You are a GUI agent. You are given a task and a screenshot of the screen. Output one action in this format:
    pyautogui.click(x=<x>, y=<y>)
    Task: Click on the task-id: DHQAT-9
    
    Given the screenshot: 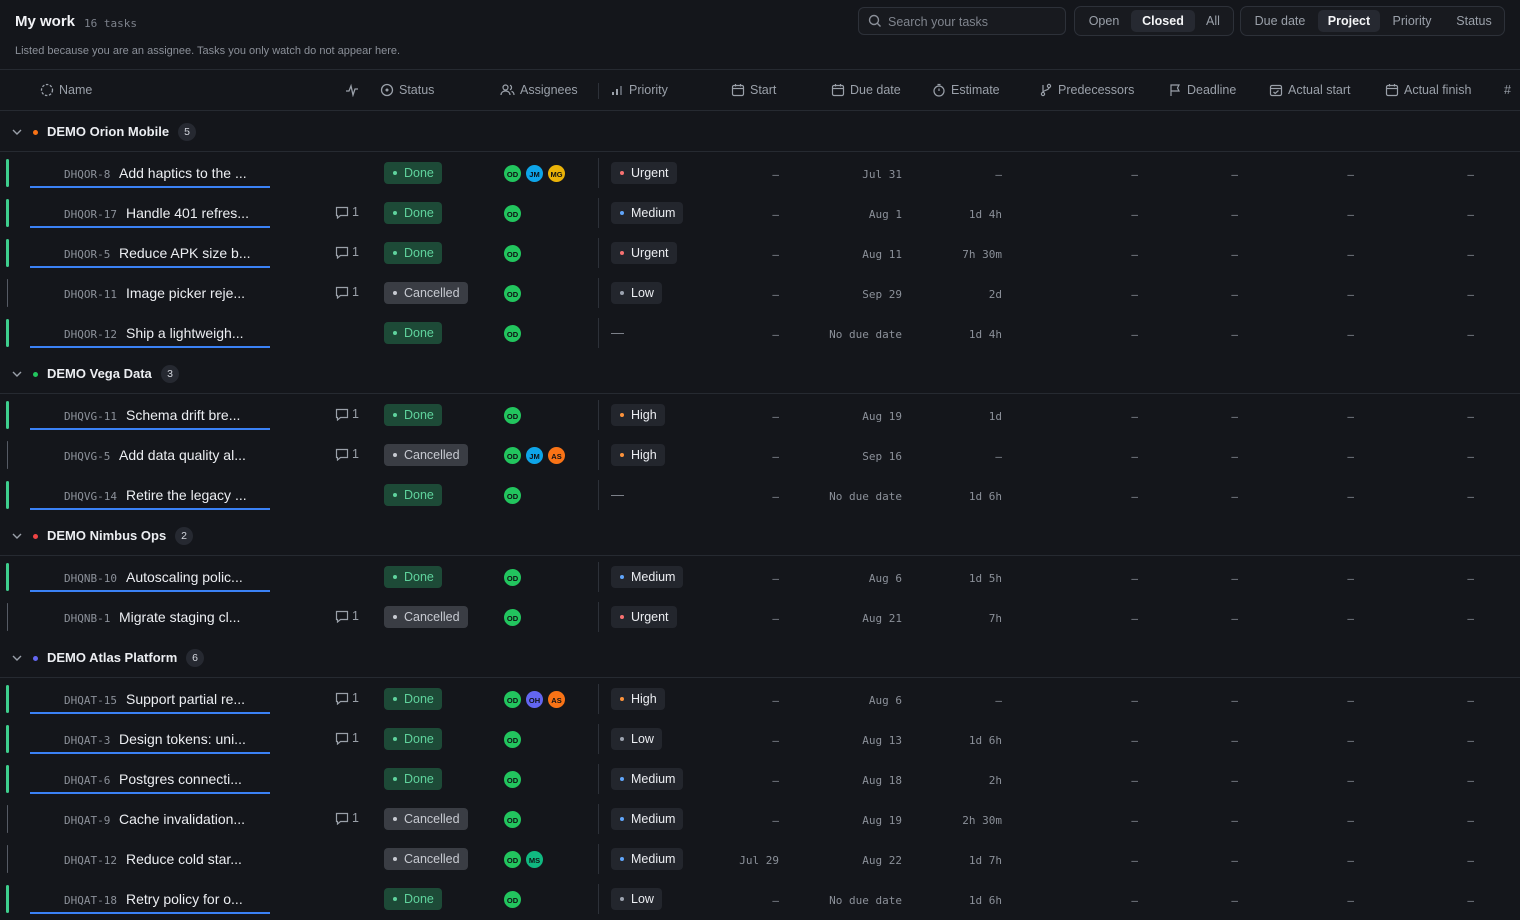 What is the action you would take?
    pyautogui.click(x=87, y=820)
    